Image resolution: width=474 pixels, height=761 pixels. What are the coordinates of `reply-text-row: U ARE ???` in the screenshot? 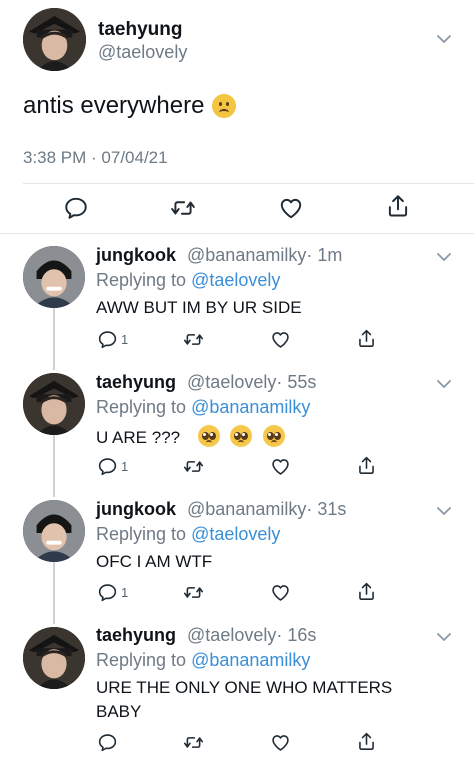 It's located at (193, 436).